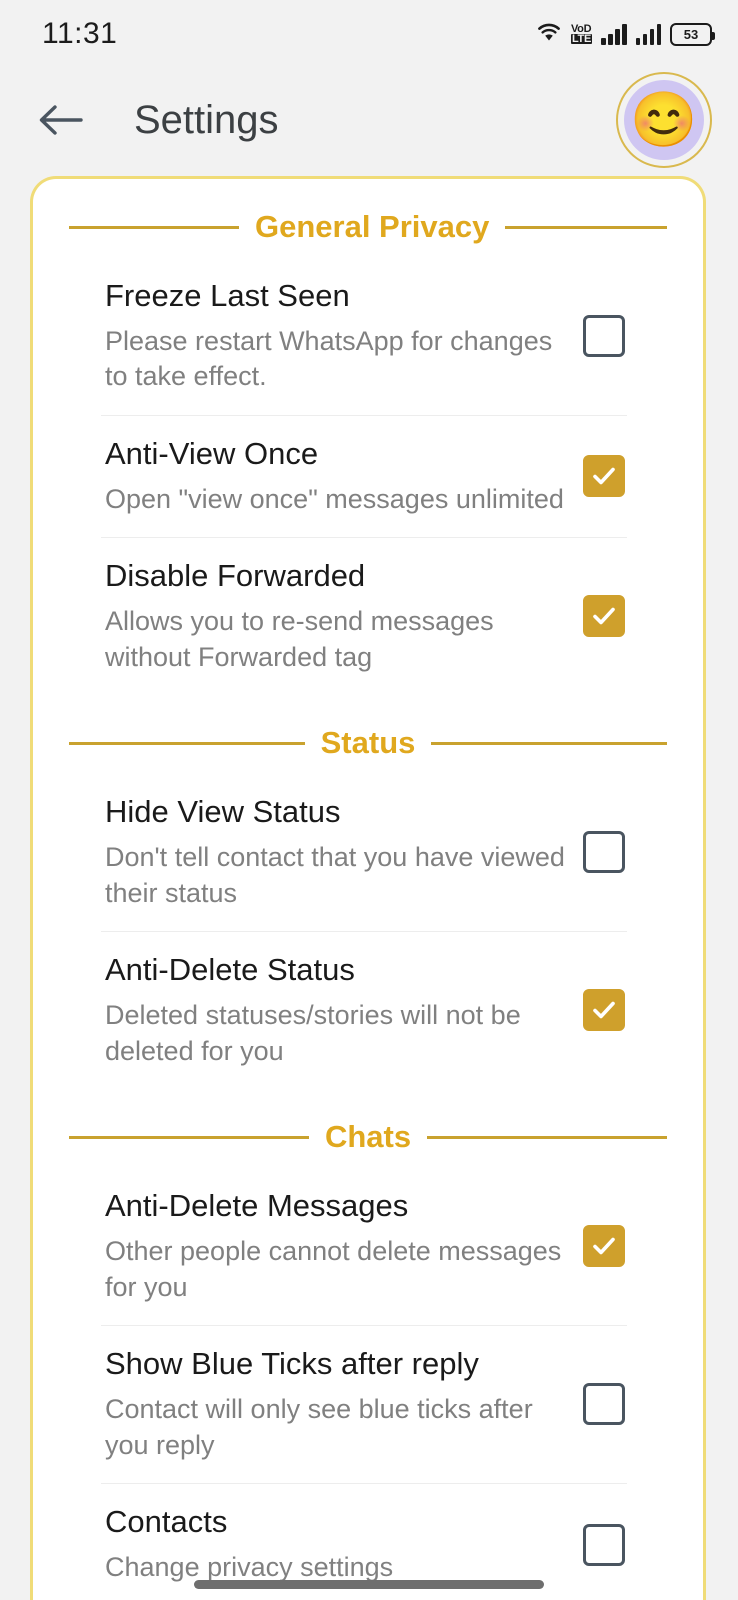 This screenshot has width=738, height=1600. Describe the element at coordinates (334, 498) in the screenshot. I see `row-subtitle: Open "view once" messages unlimited` at that location.